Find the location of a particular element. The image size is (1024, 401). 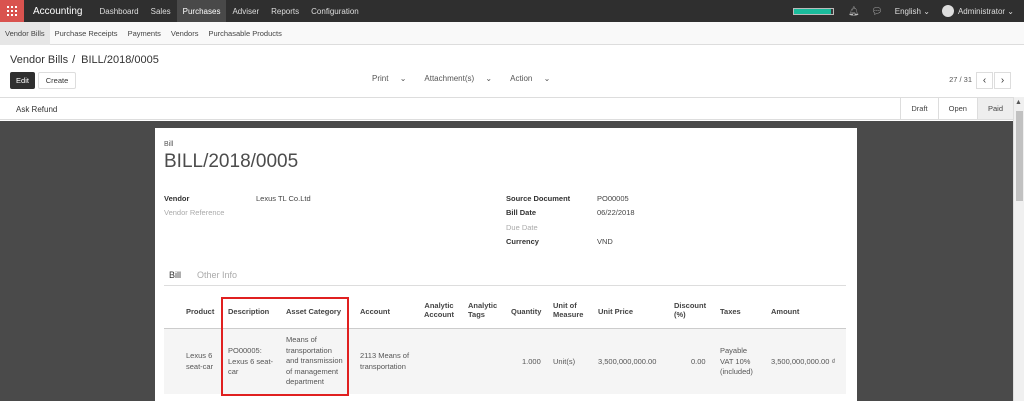

action-label: Action is located at coordinates (521, 78).